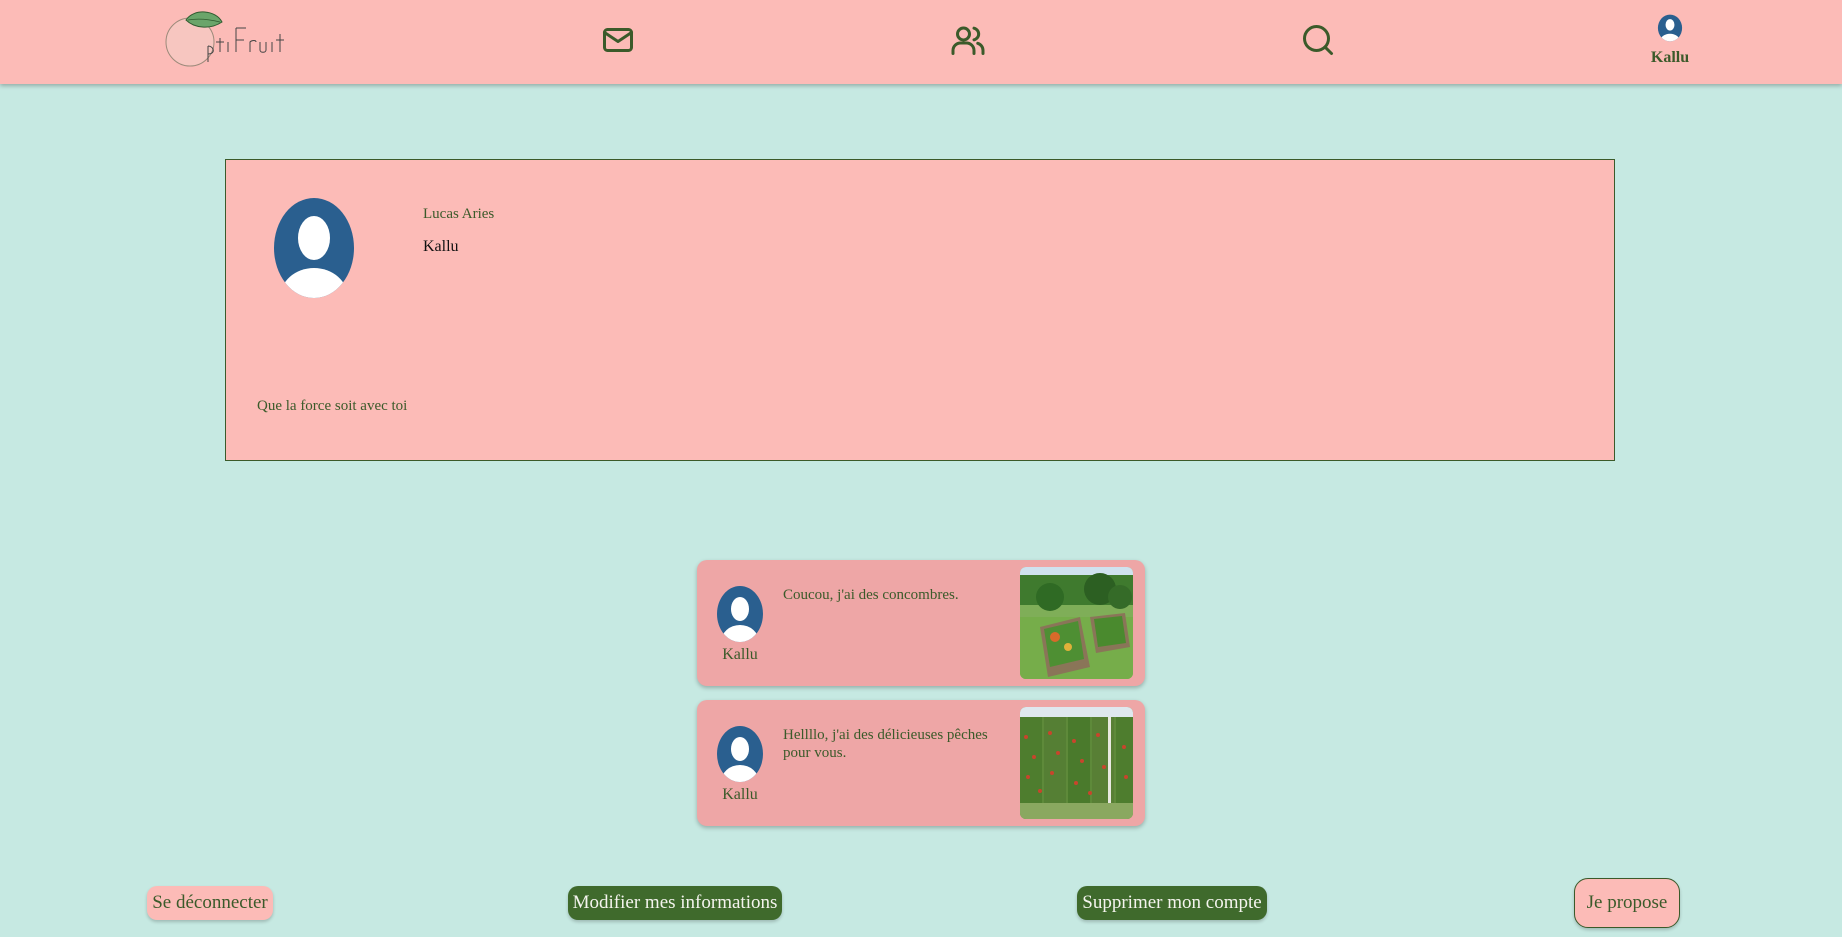 The height and width of the screenshot is (937, 1842). Describe the element at coordinates (968, 40) in the screenshot. I see `users-icon` at that location.